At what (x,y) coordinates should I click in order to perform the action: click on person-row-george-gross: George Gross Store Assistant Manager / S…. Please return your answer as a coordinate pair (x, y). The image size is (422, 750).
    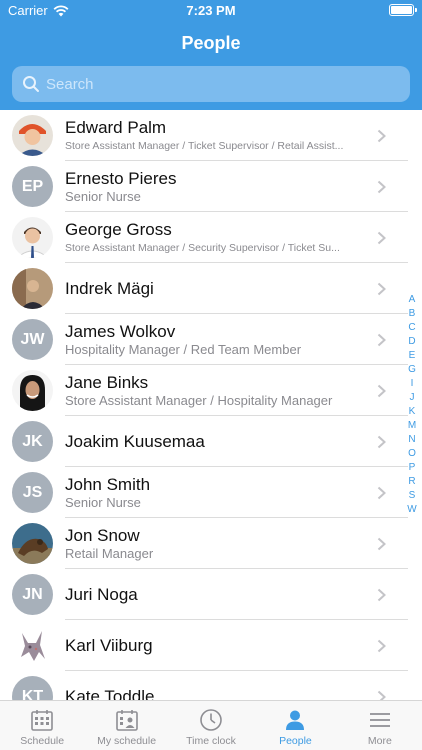
    Looking at the image, I should click on (211, 237).